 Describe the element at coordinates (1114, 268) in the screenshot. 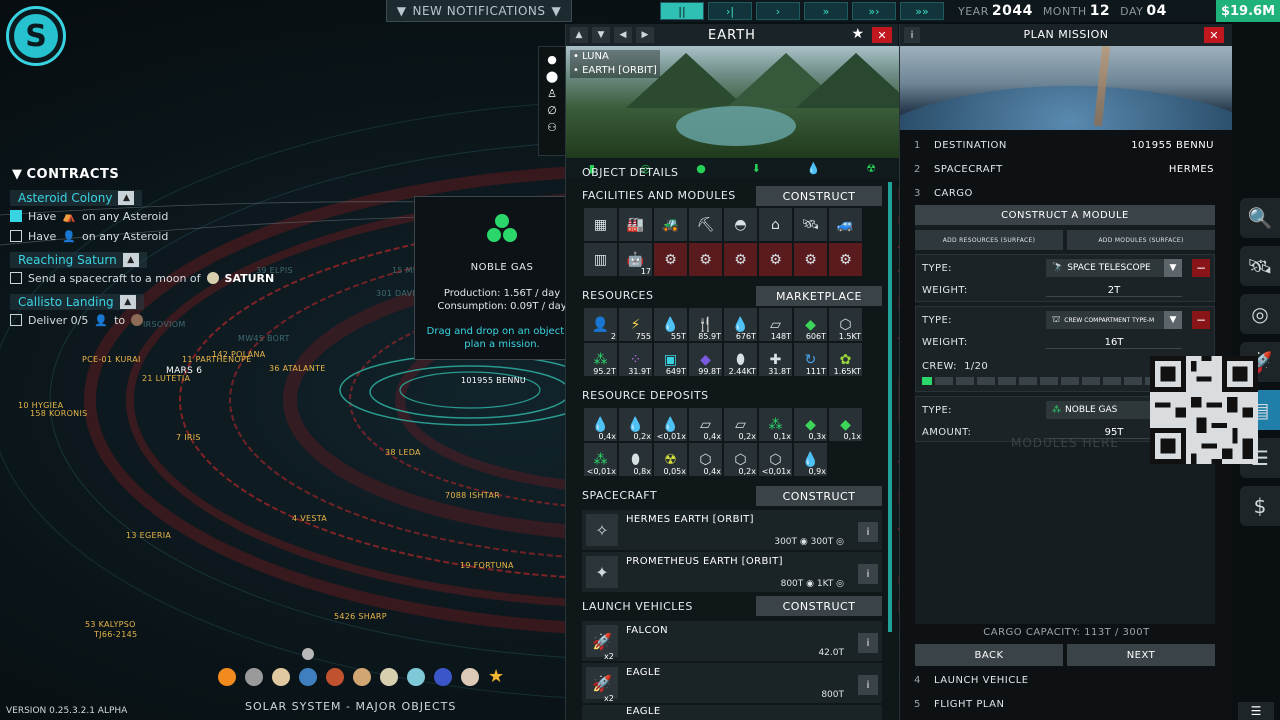

I see `module-type-select: 🔭 SPACE TELESCOPE ▼` at that location.